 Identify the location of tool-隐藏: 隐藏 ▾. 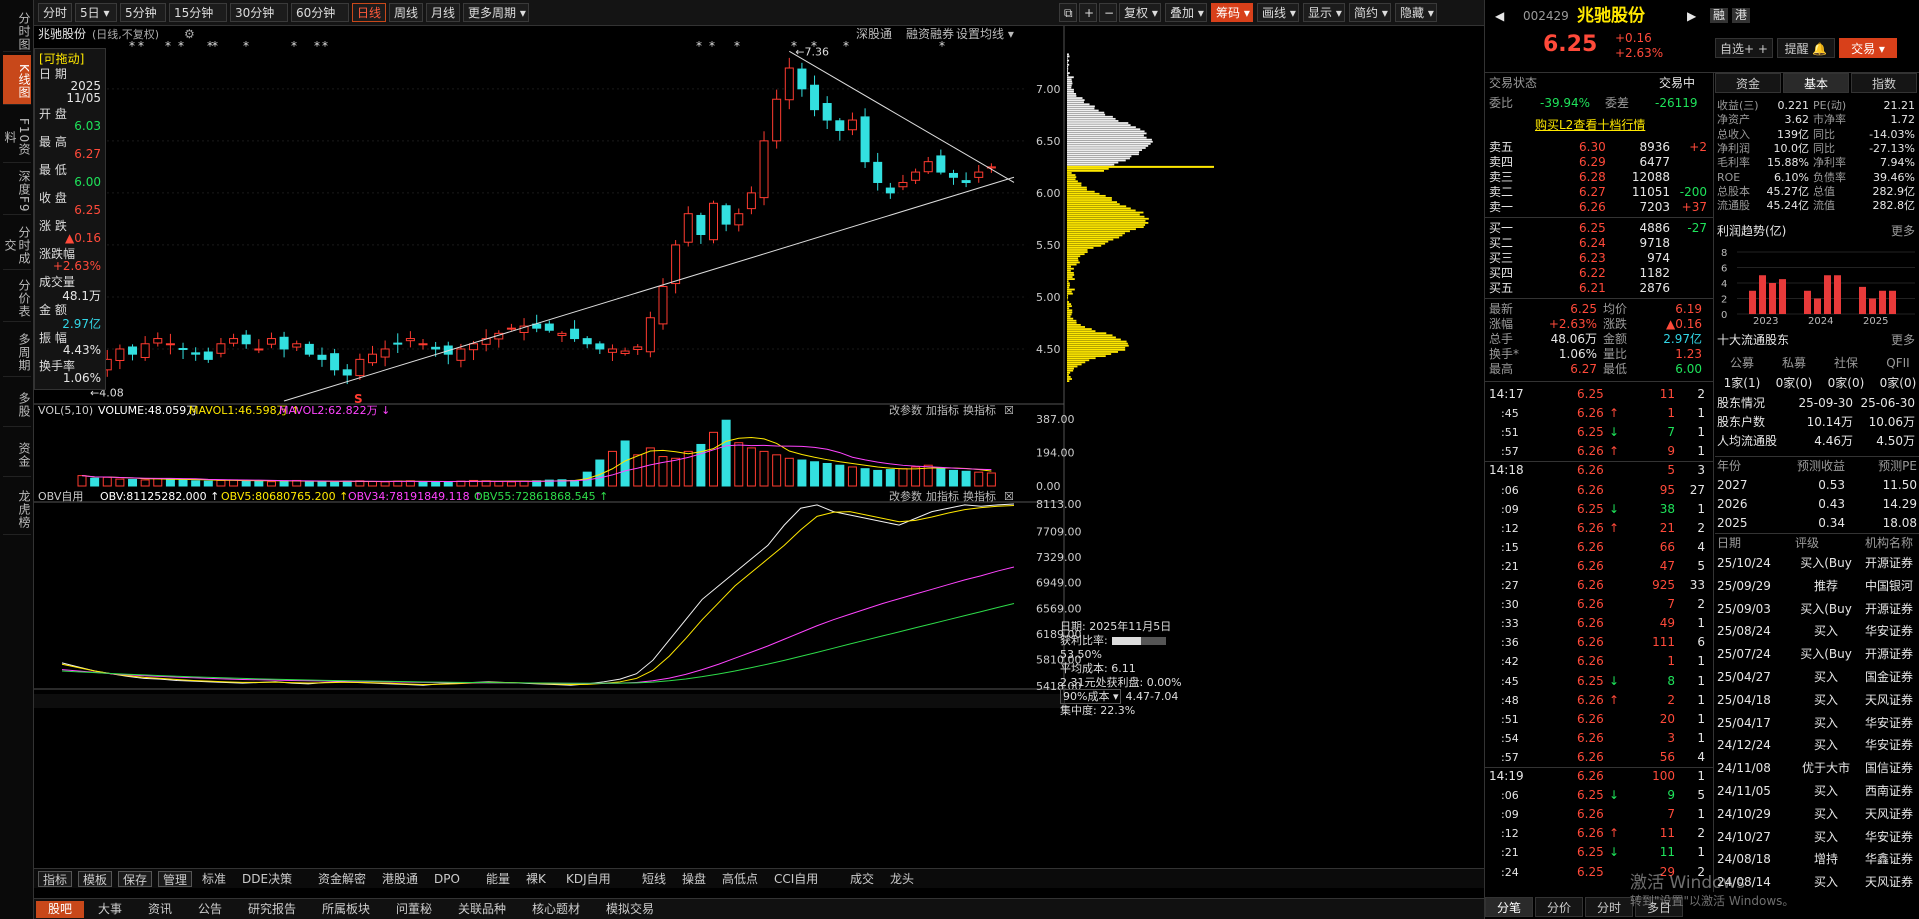
(1416, 12).